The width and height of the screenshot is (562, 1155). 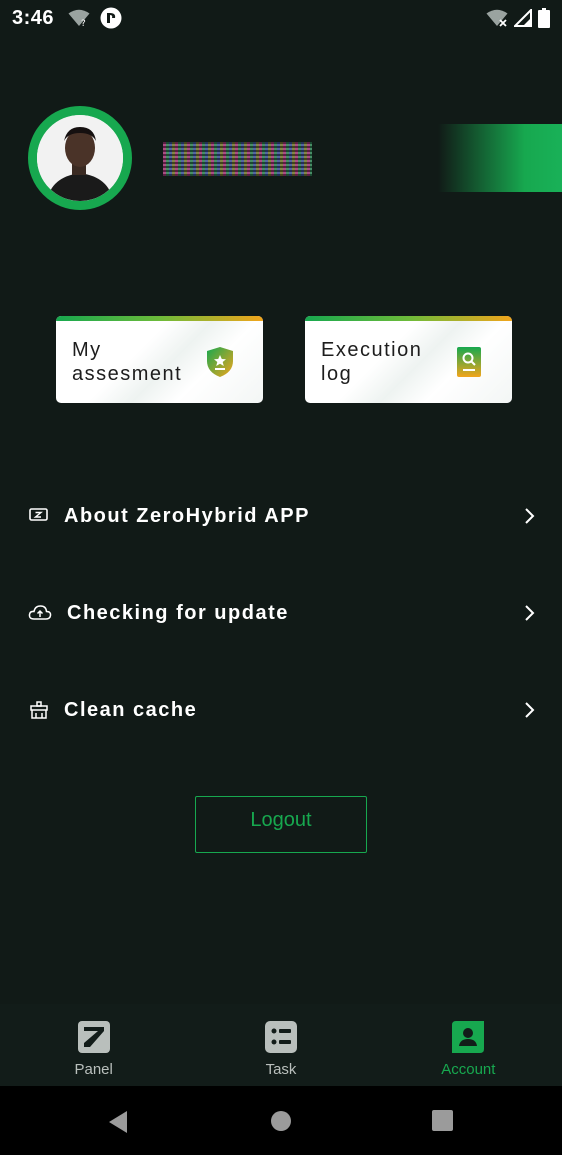 I want to click on logout-button: Logout, so click(x=281, y=824).